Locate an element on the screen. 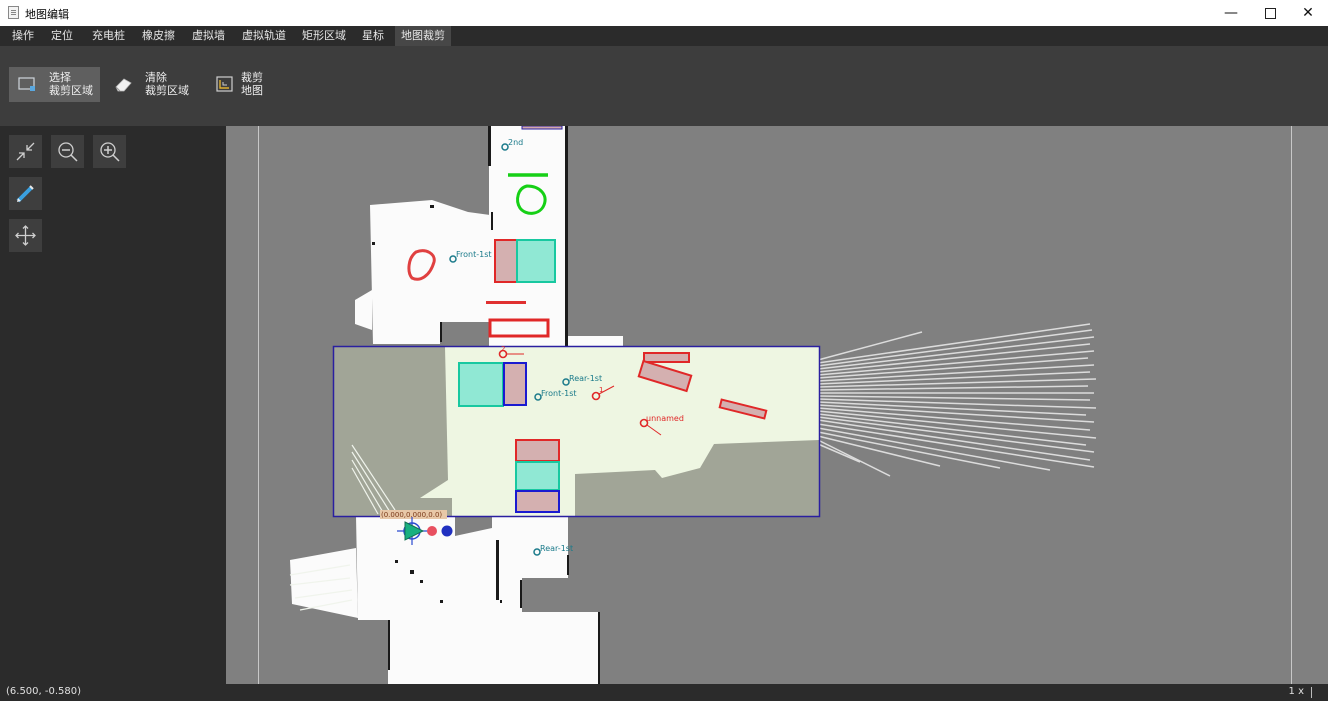  menu-virtual-track: 虚拟轨道 is located at coordinates (264, 36).